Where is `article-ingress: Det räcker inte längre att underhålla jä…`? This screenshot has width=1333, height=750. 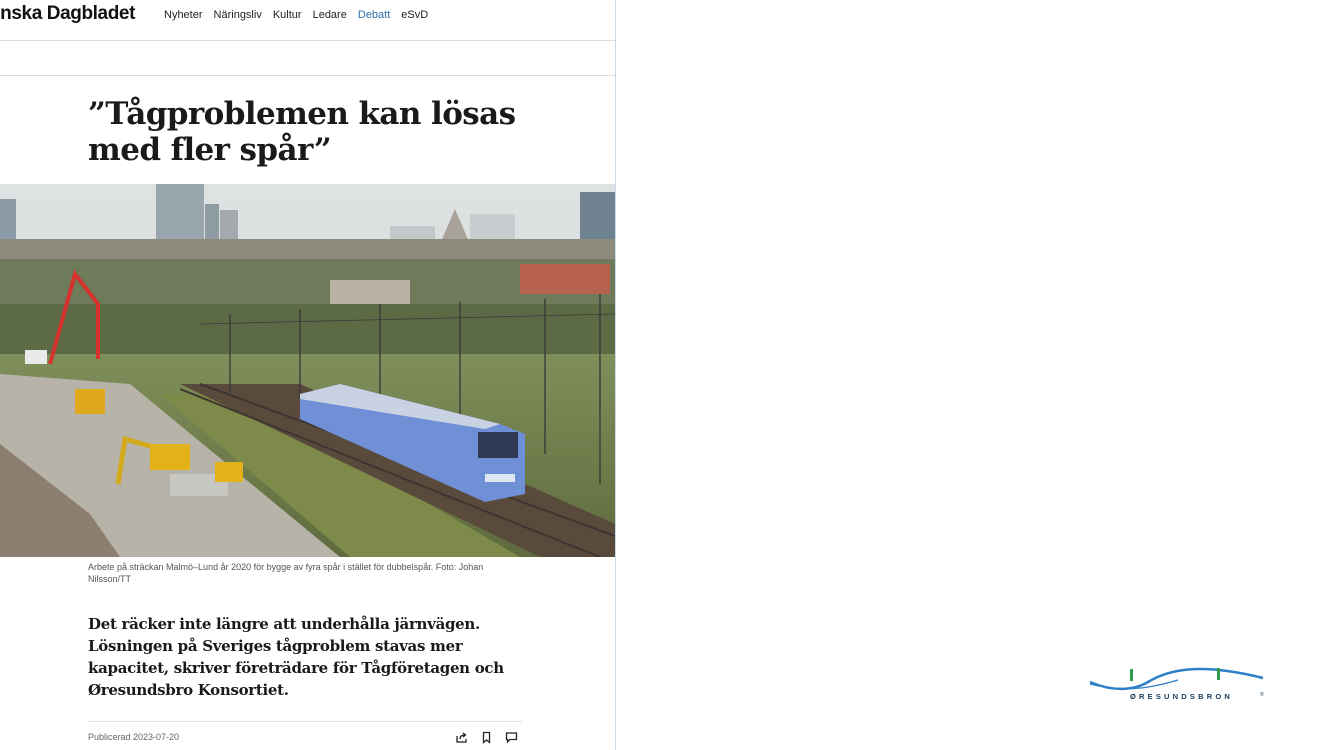
article-ingress: Det räcker inte längre att underhålla jä… is located at coordinates (296, 657).